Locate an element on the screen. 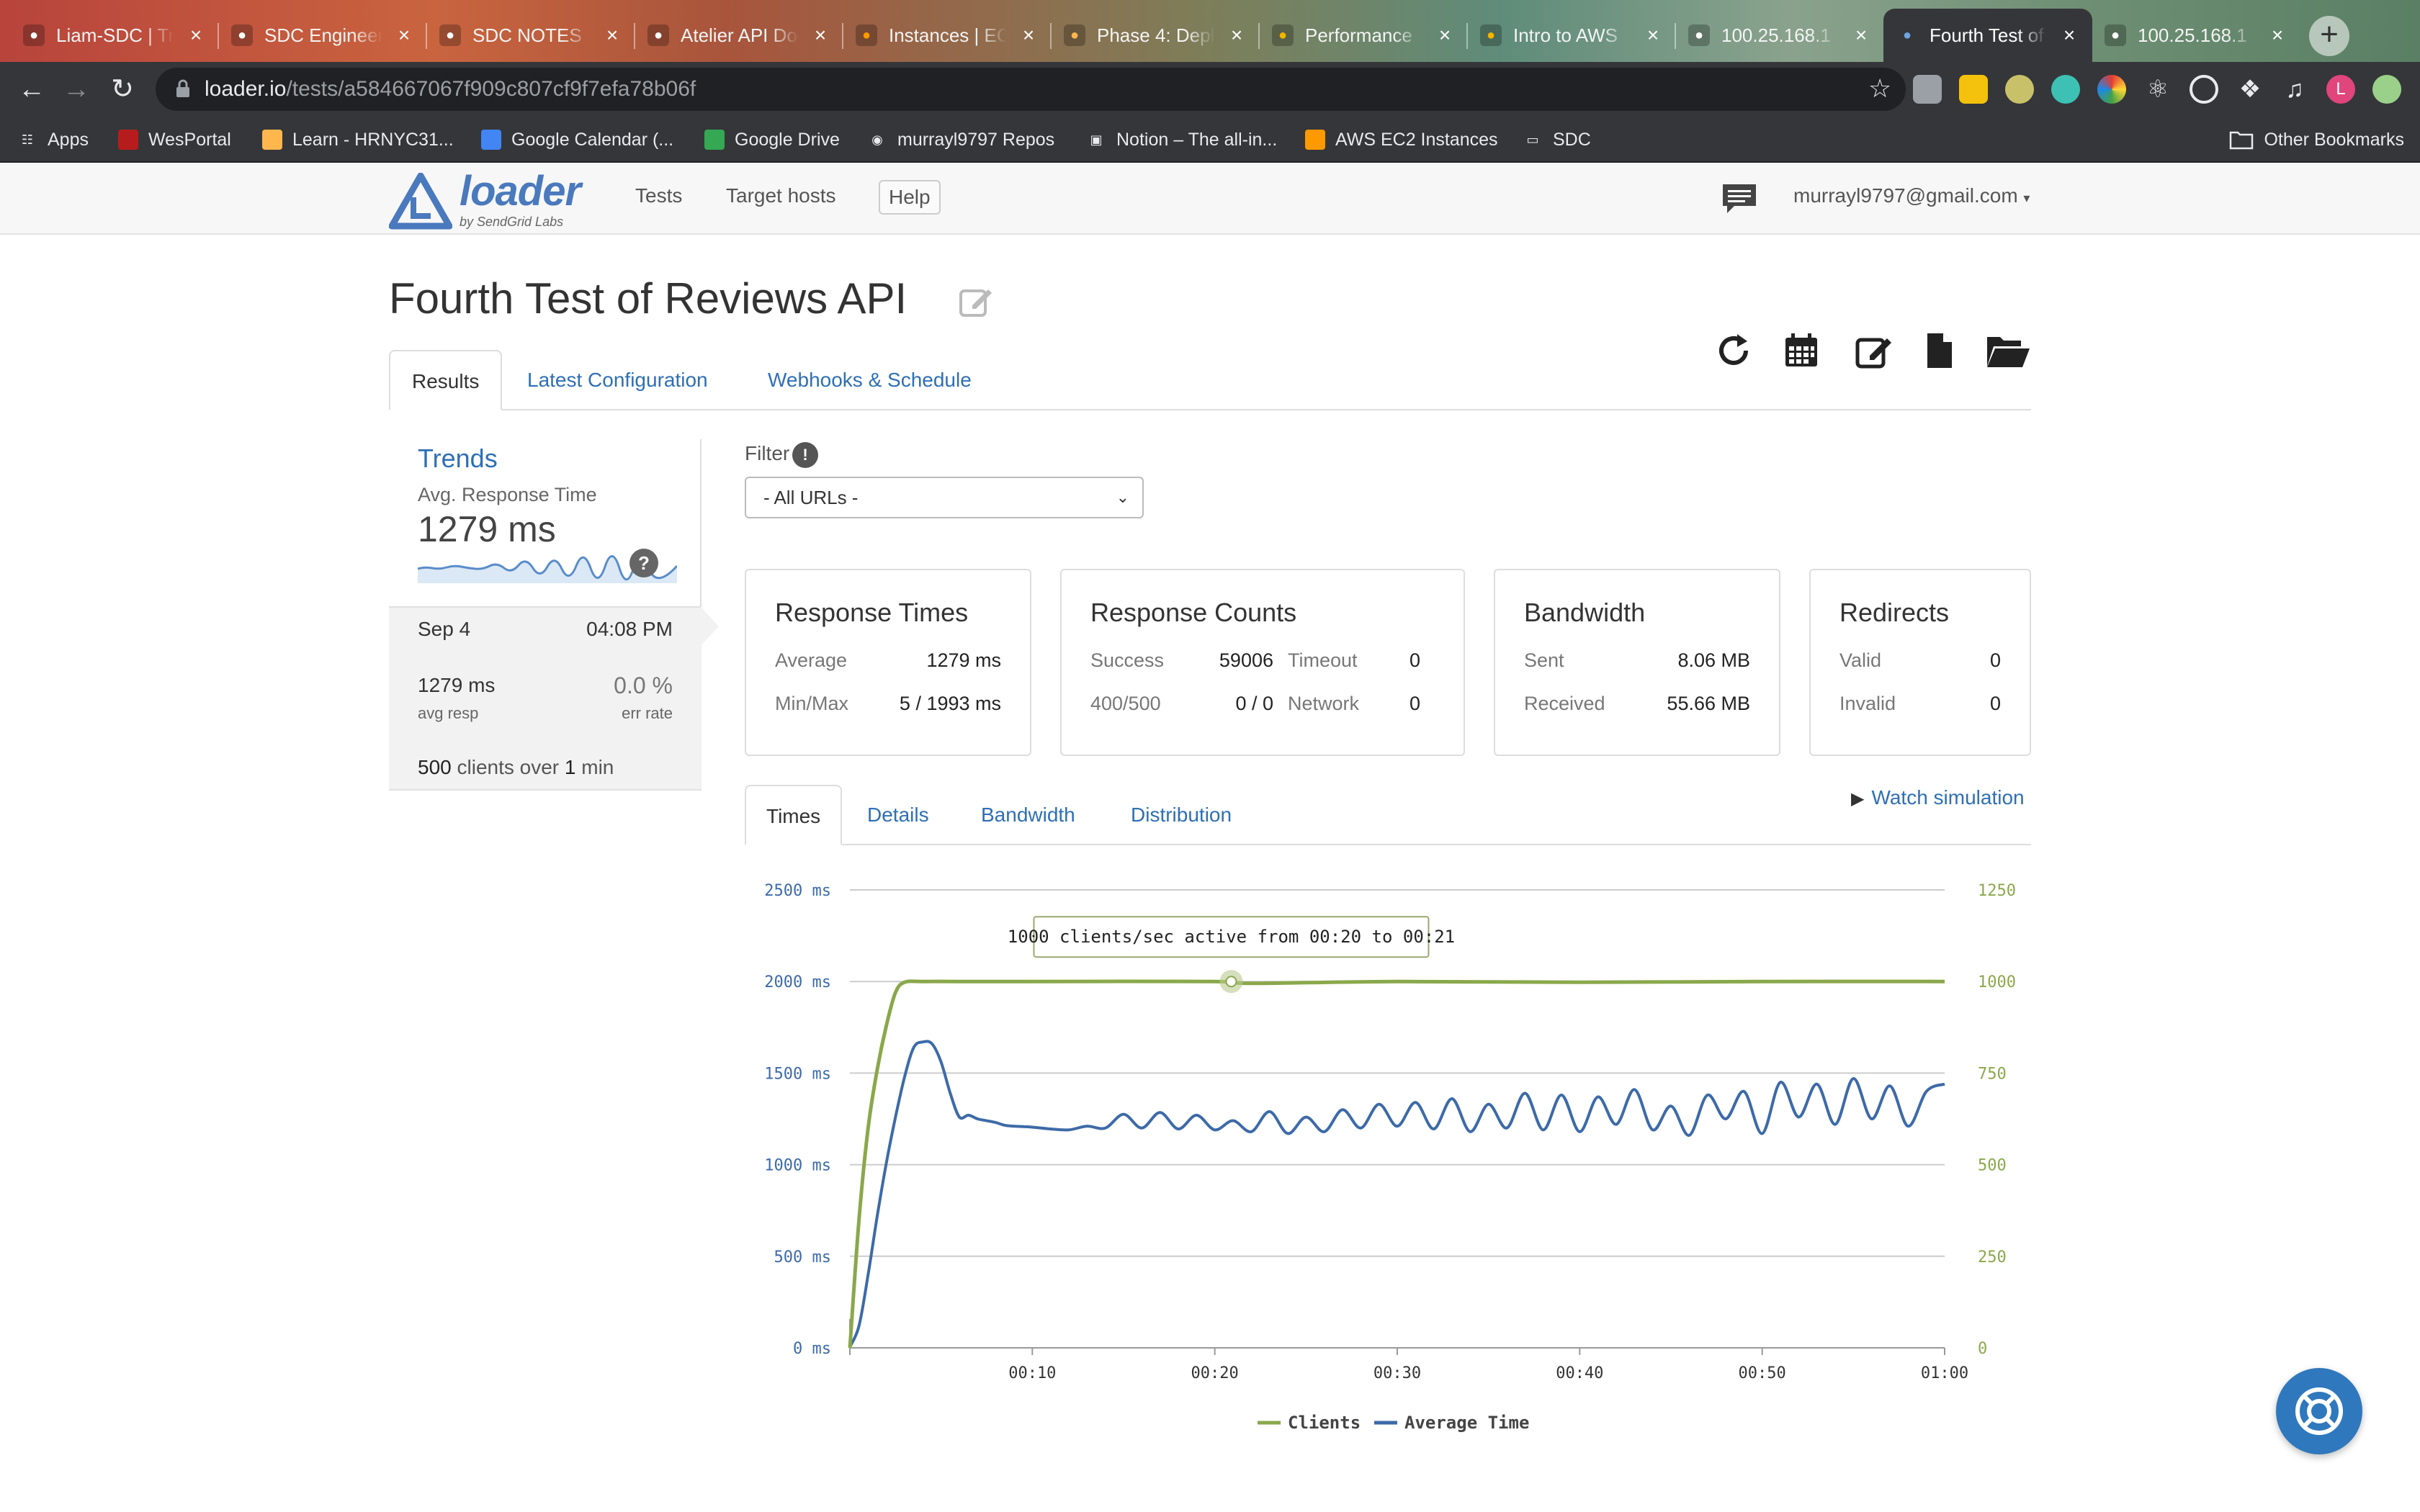  bookmark-item: AWS EC2 Instances is located at coordinates (1401, 140).